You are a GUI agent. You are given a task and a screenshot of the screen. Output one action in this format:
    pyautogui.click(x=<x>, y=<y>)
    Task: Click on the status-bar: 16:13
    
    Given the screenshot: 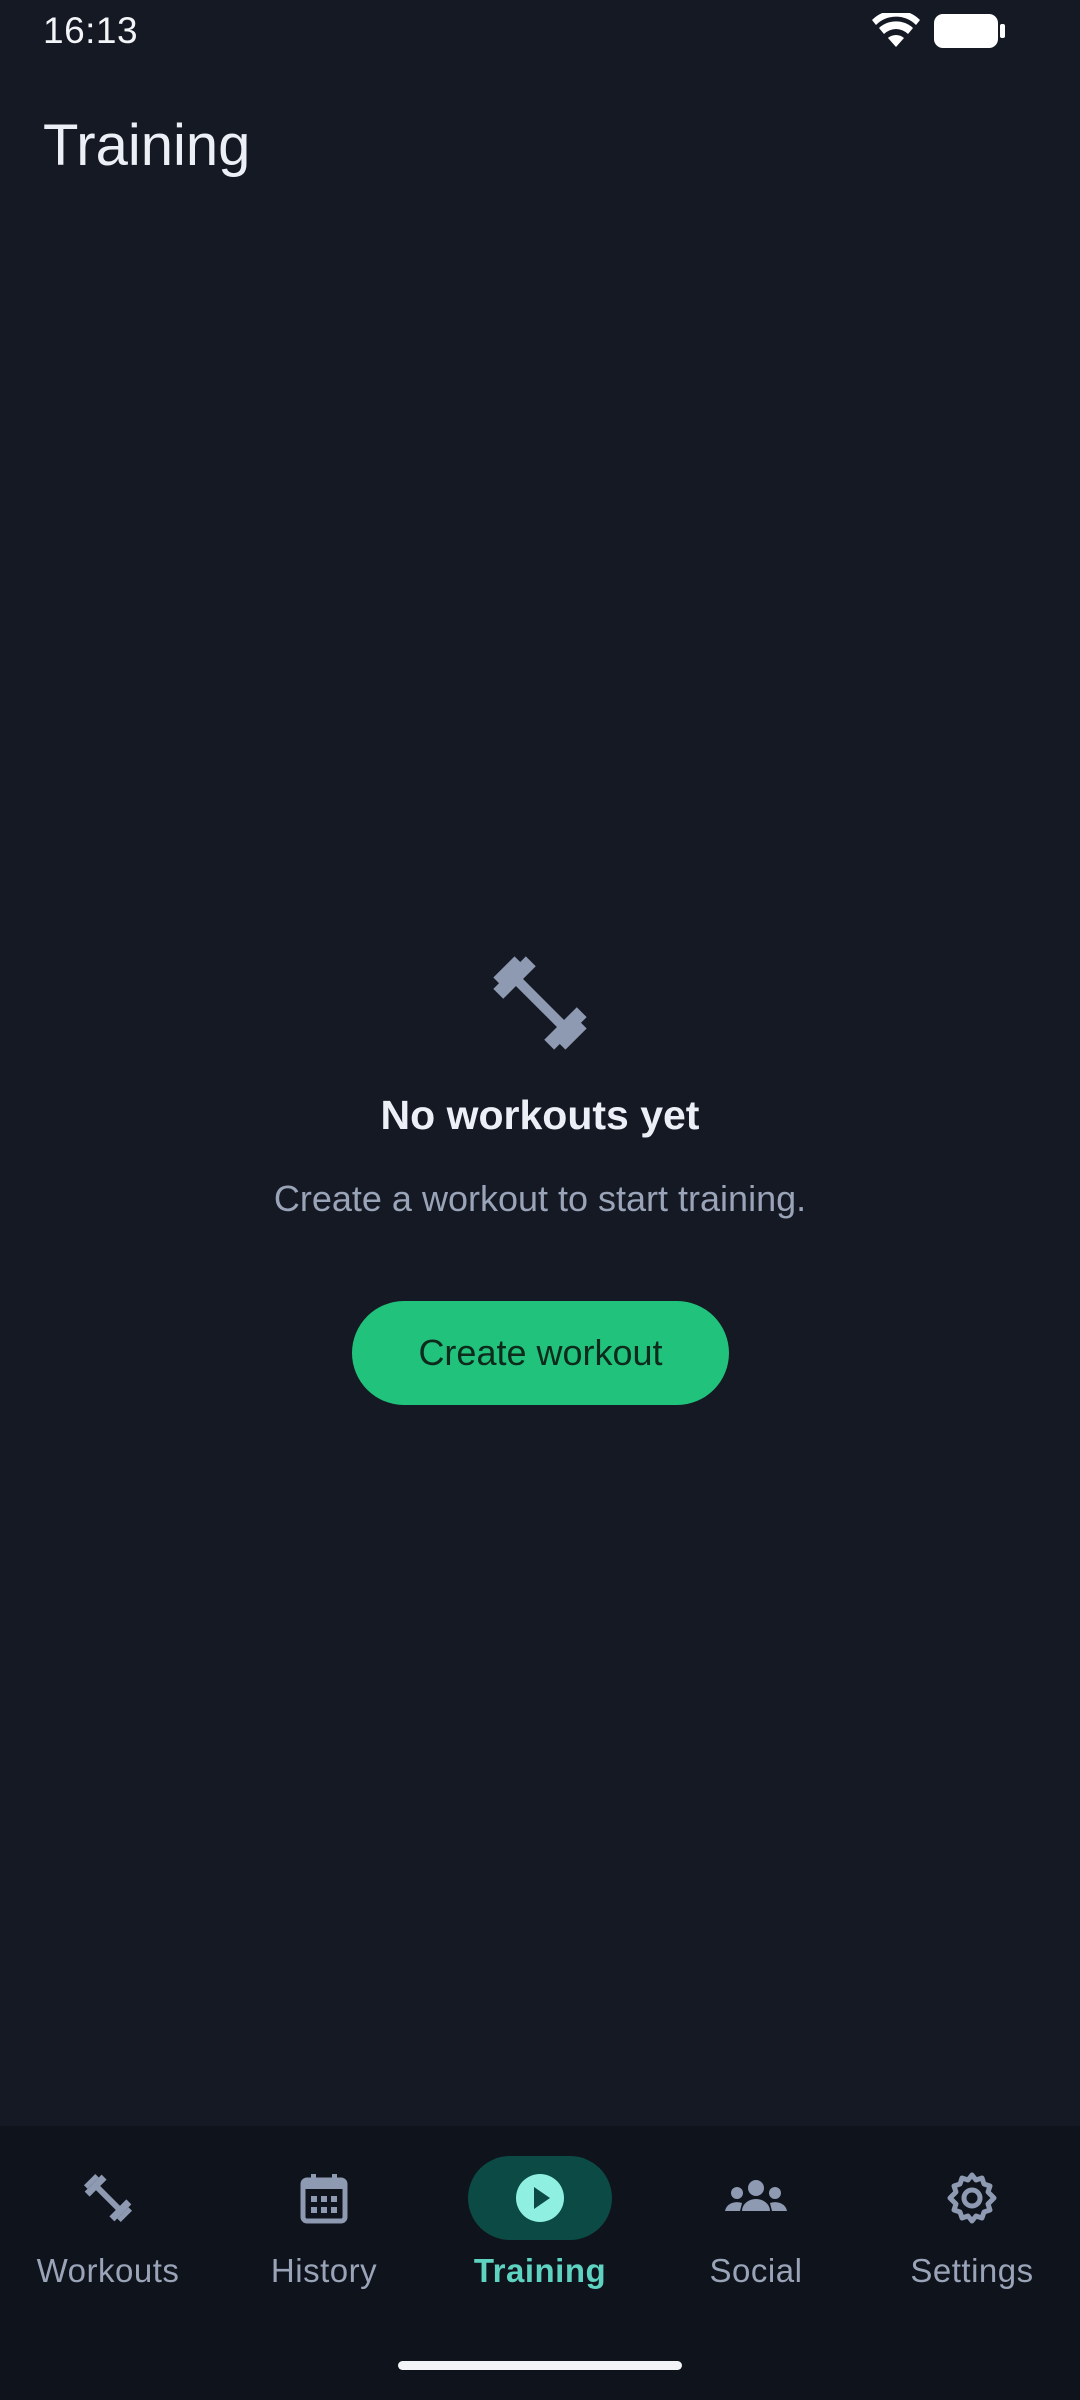 What is the action you would take?
    pyautogui.click(x=540, y=33)
    